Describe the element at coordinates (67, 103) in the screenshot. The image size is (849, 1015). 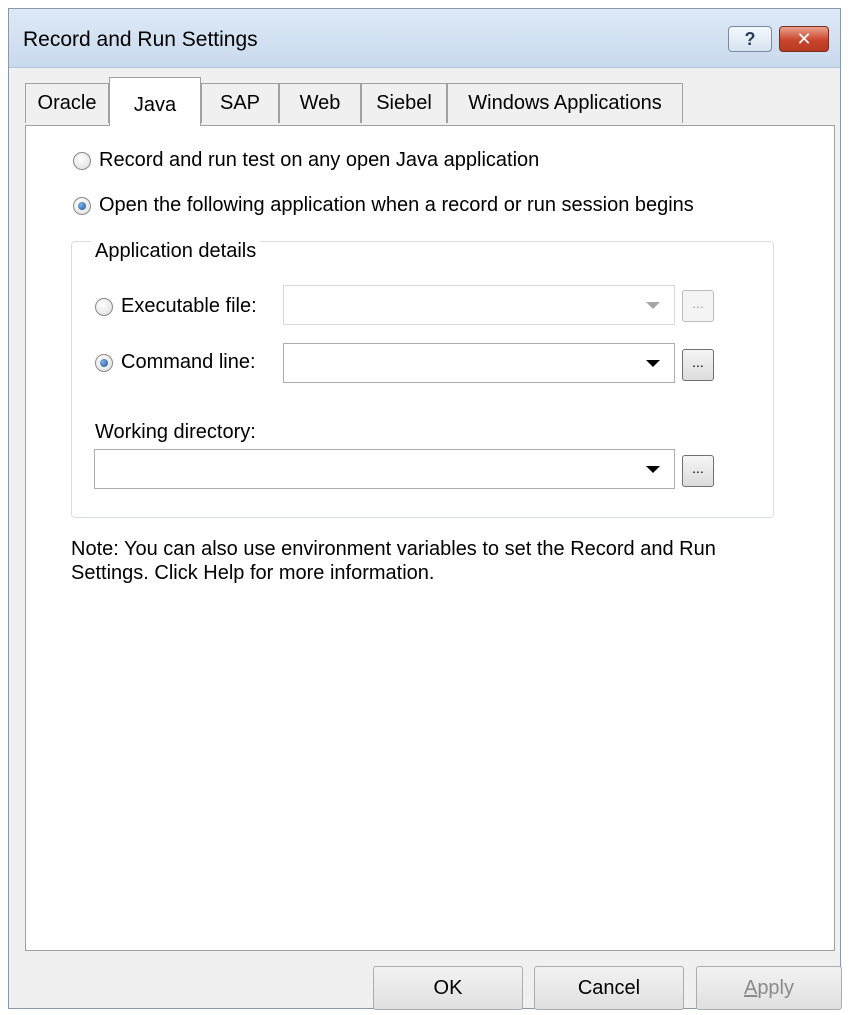
I see `tab-oracle: Oracle` at that location.